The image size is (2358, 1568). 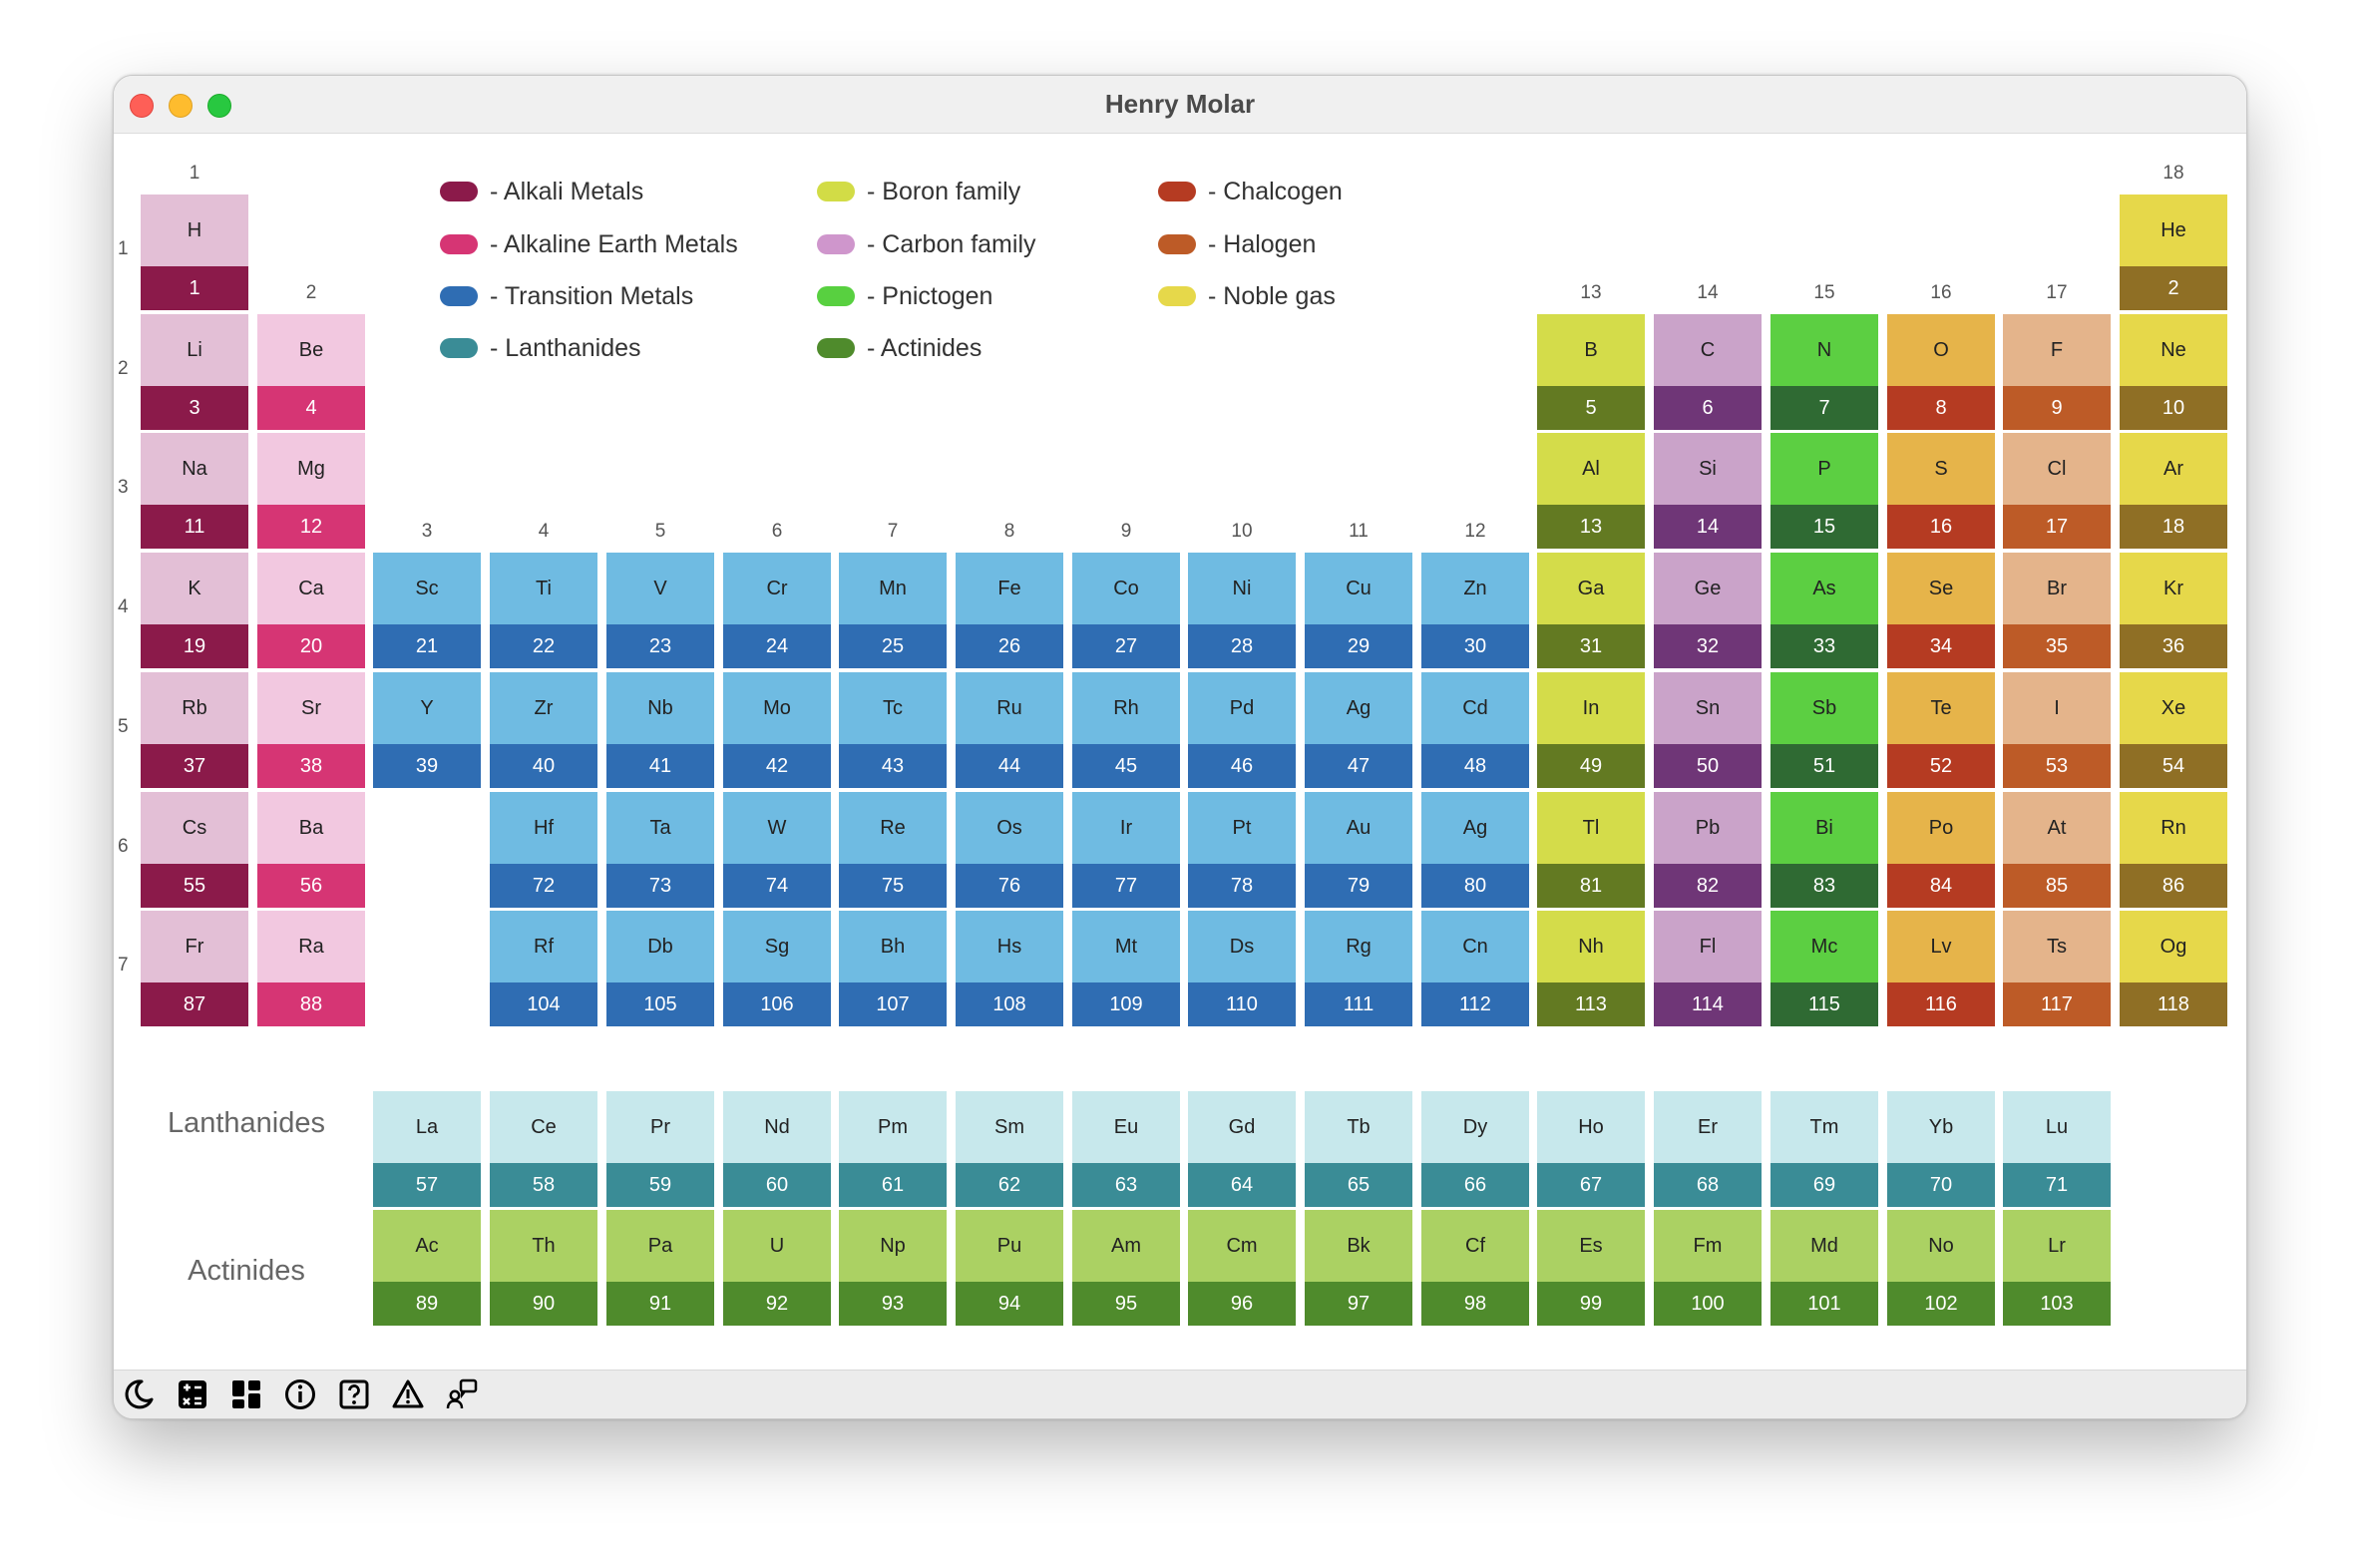 I want to click on element-cell-ac-89: Ac 89, so click(x=427, y=1268).